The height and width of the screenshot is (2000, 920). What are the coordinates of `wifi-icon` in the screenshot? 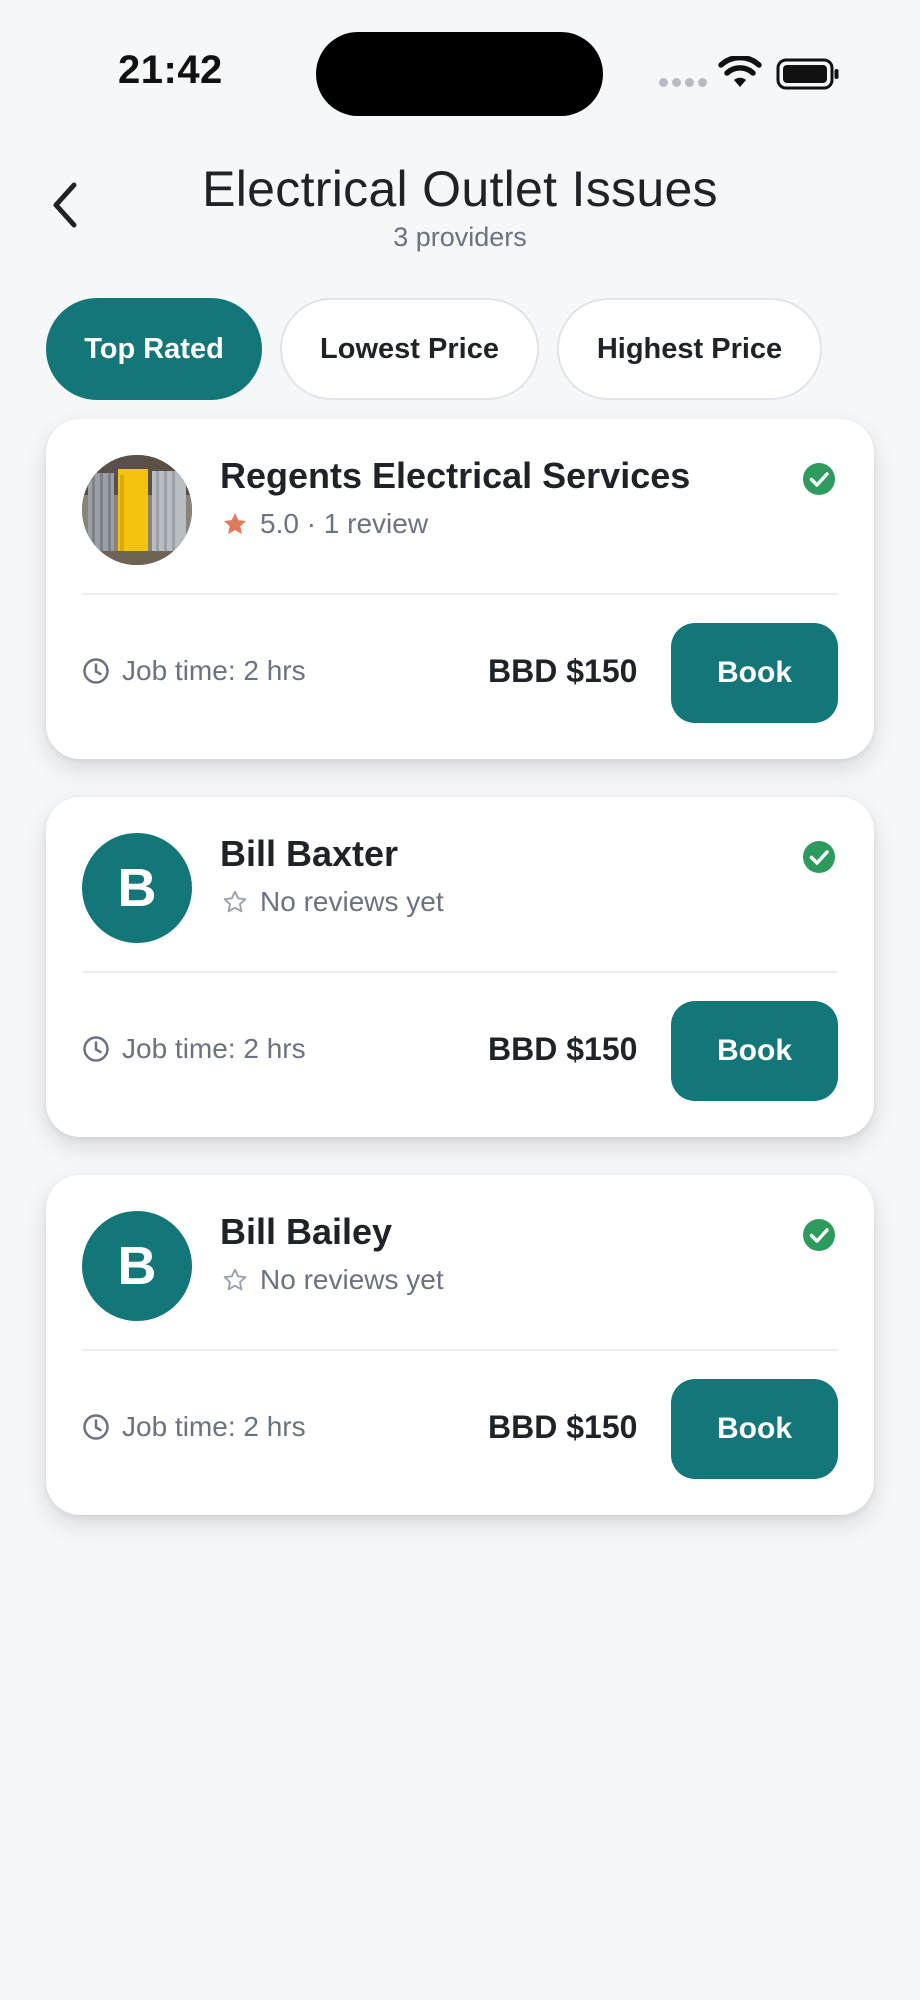 It's located at (740, 71).